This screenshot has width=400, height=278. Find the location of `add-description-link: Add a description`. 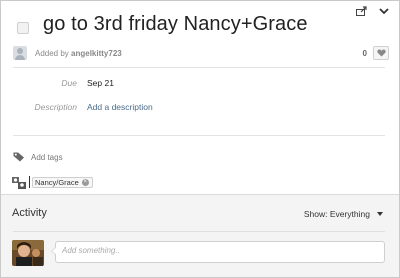

add-description-link: Add a description is located at coordinates (120, 107).